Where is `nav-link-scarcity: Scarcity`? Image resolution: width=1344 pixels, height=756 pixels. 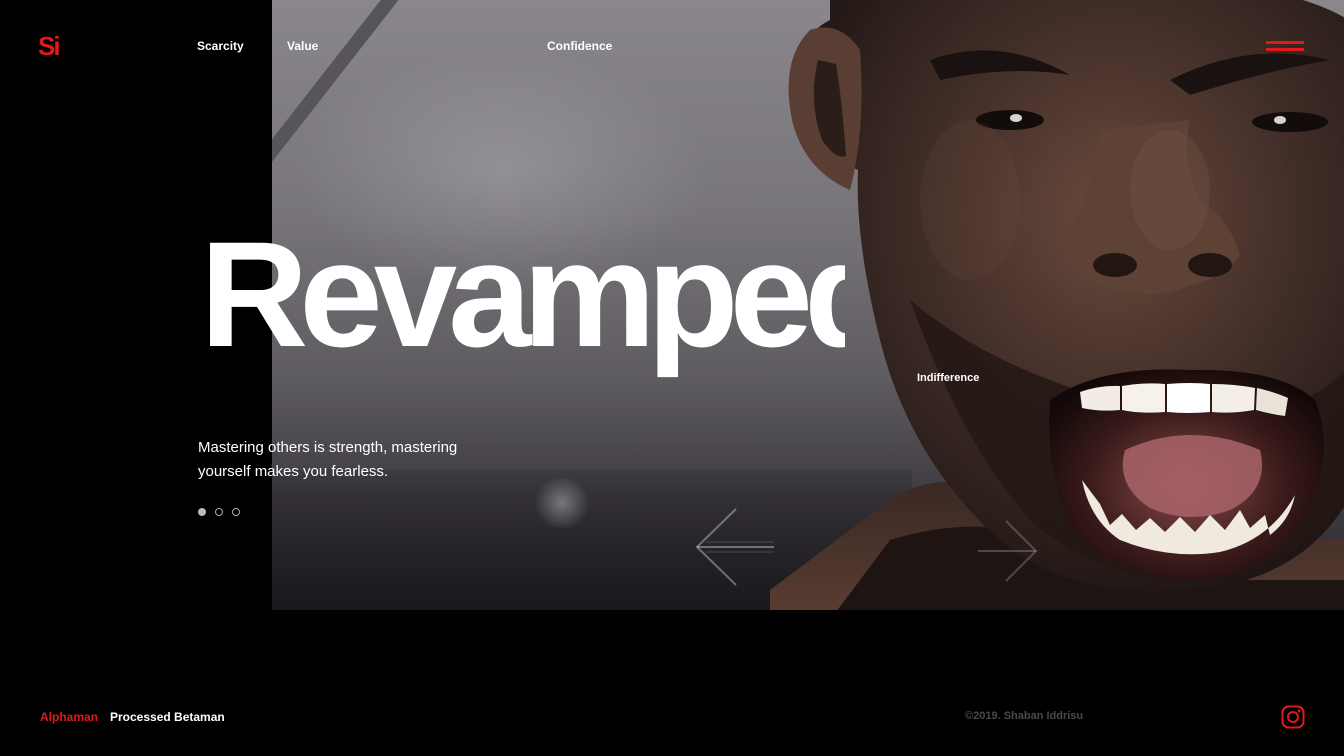
nav-link-scarcity: Scarcity is located at coordinates (220, 46).